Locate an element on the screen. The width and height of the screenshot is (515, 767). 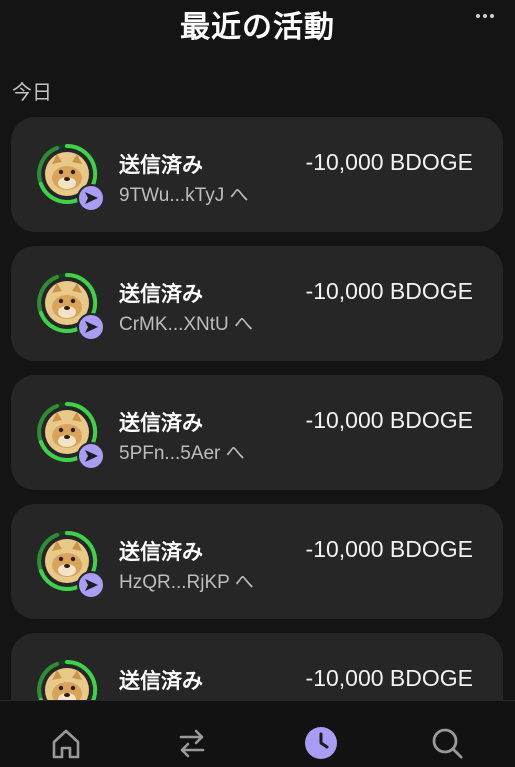
activity-item: 送信済み 9TWu...kTyJ へ -10,000 BDOGE is located at coordinates (257, 174).